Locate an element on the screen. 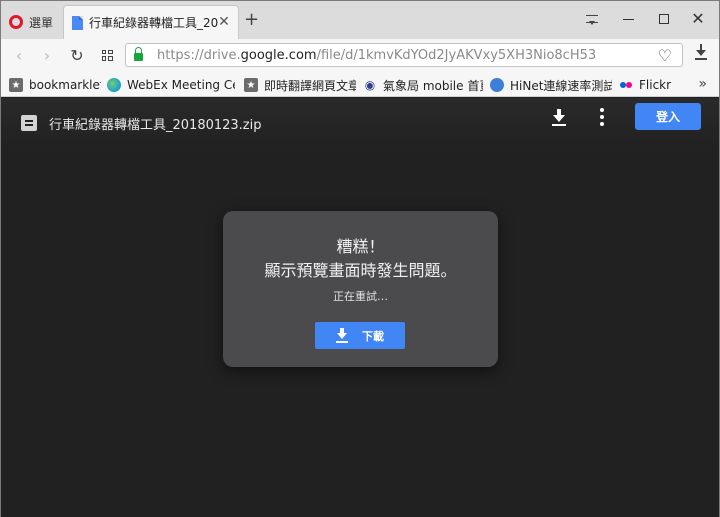 This screenshot has height=517, width=720. bookmark-label: 即時翻譯網頁文章 is located at coordinates (310, 85).